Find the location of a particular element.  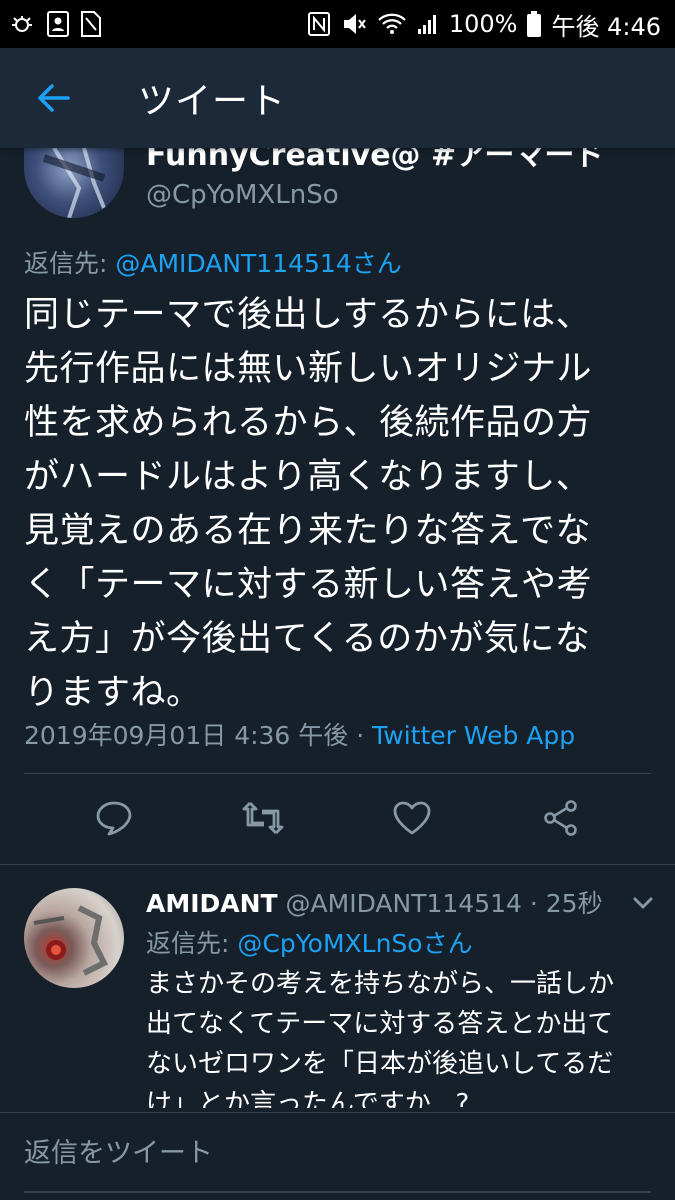

bug-icon is located at coordinates (22, 24).